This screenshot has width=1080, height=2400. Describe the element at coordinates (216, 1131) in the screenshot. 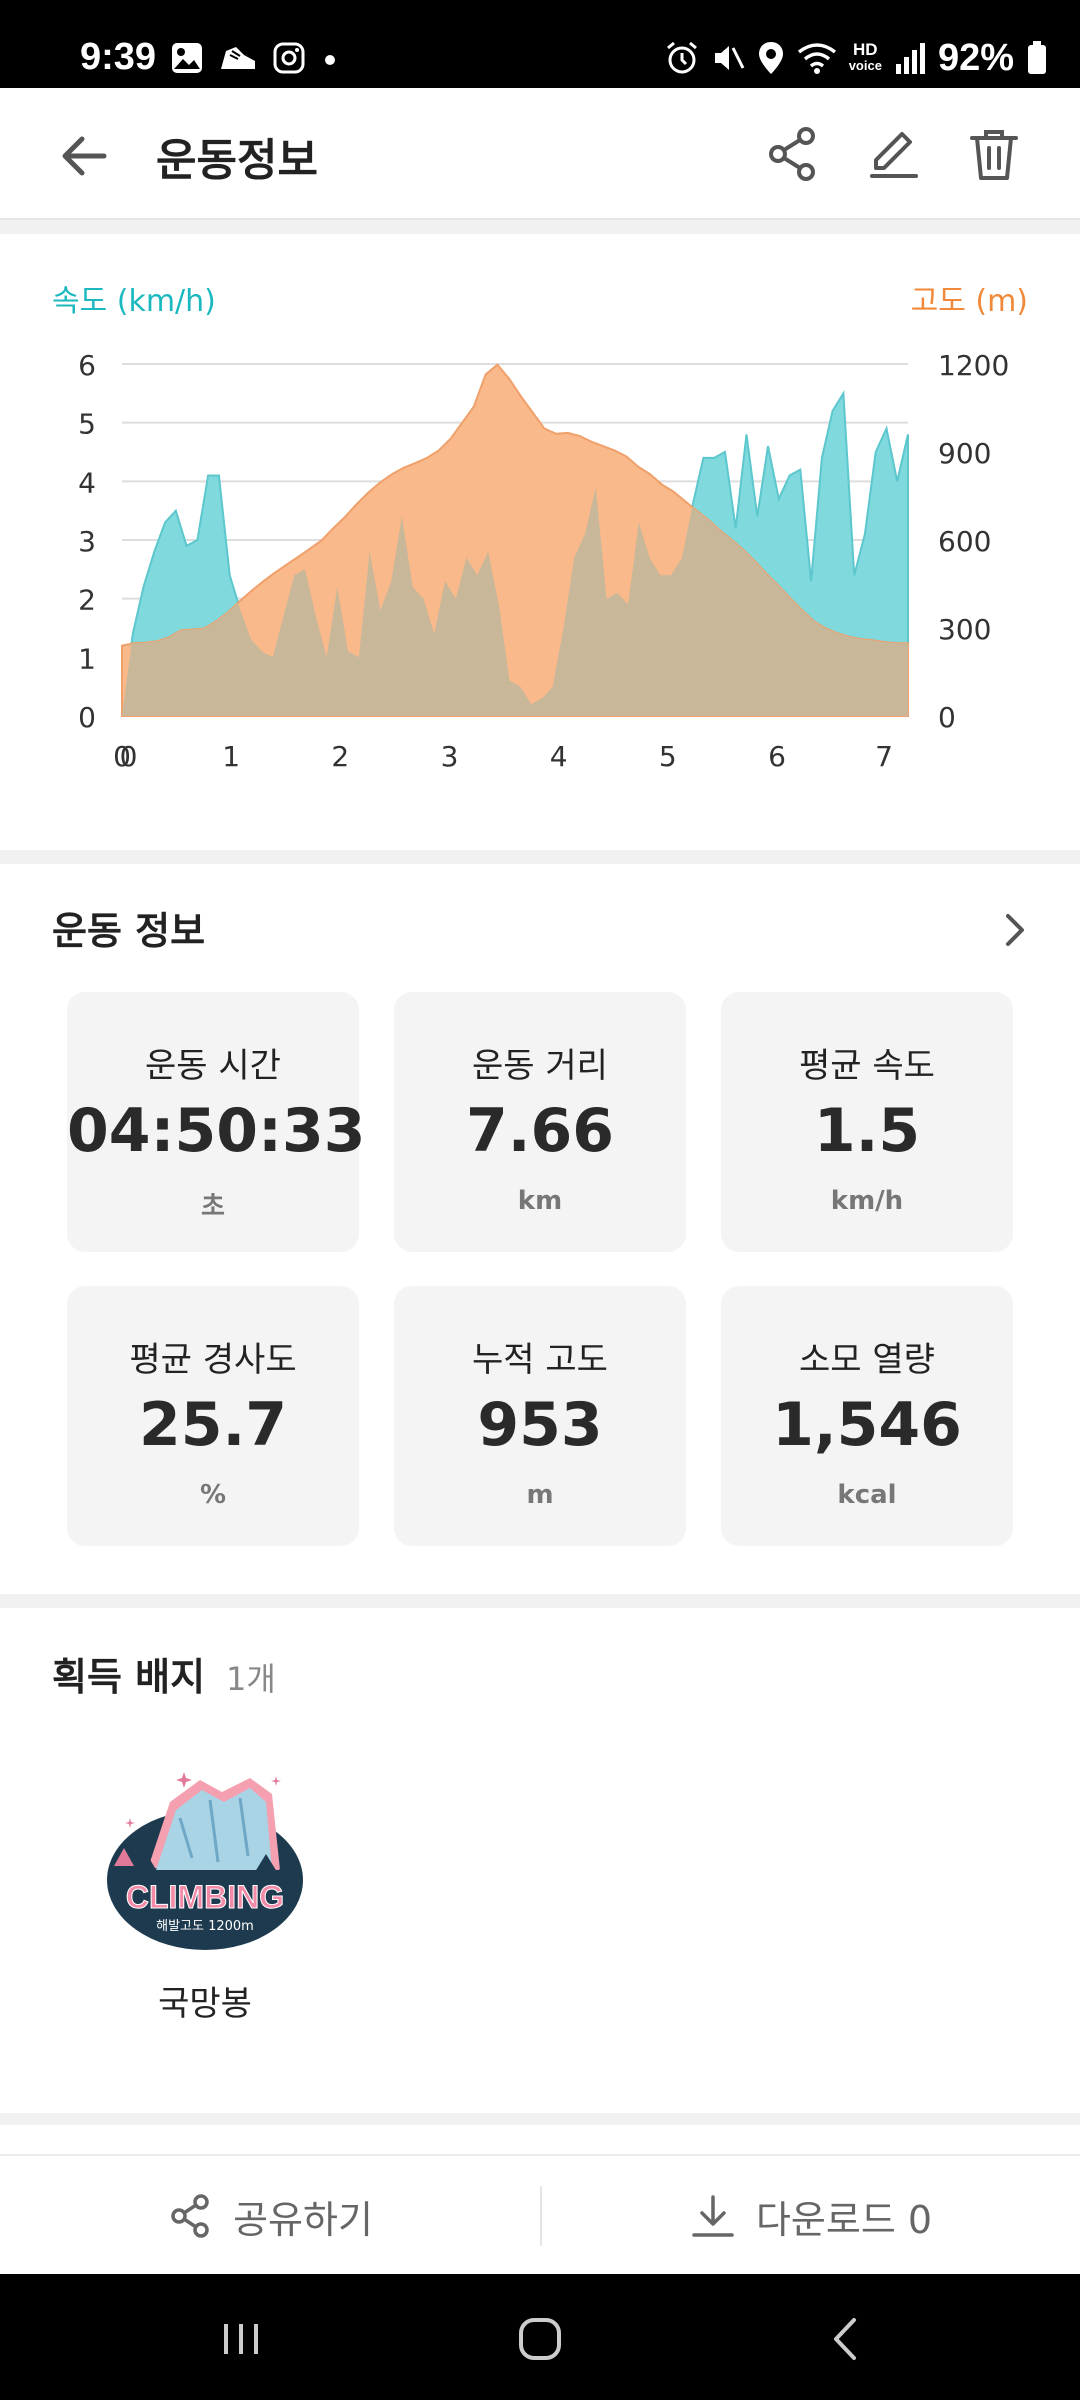

I see `stat-value: 04:50:33` at that location.